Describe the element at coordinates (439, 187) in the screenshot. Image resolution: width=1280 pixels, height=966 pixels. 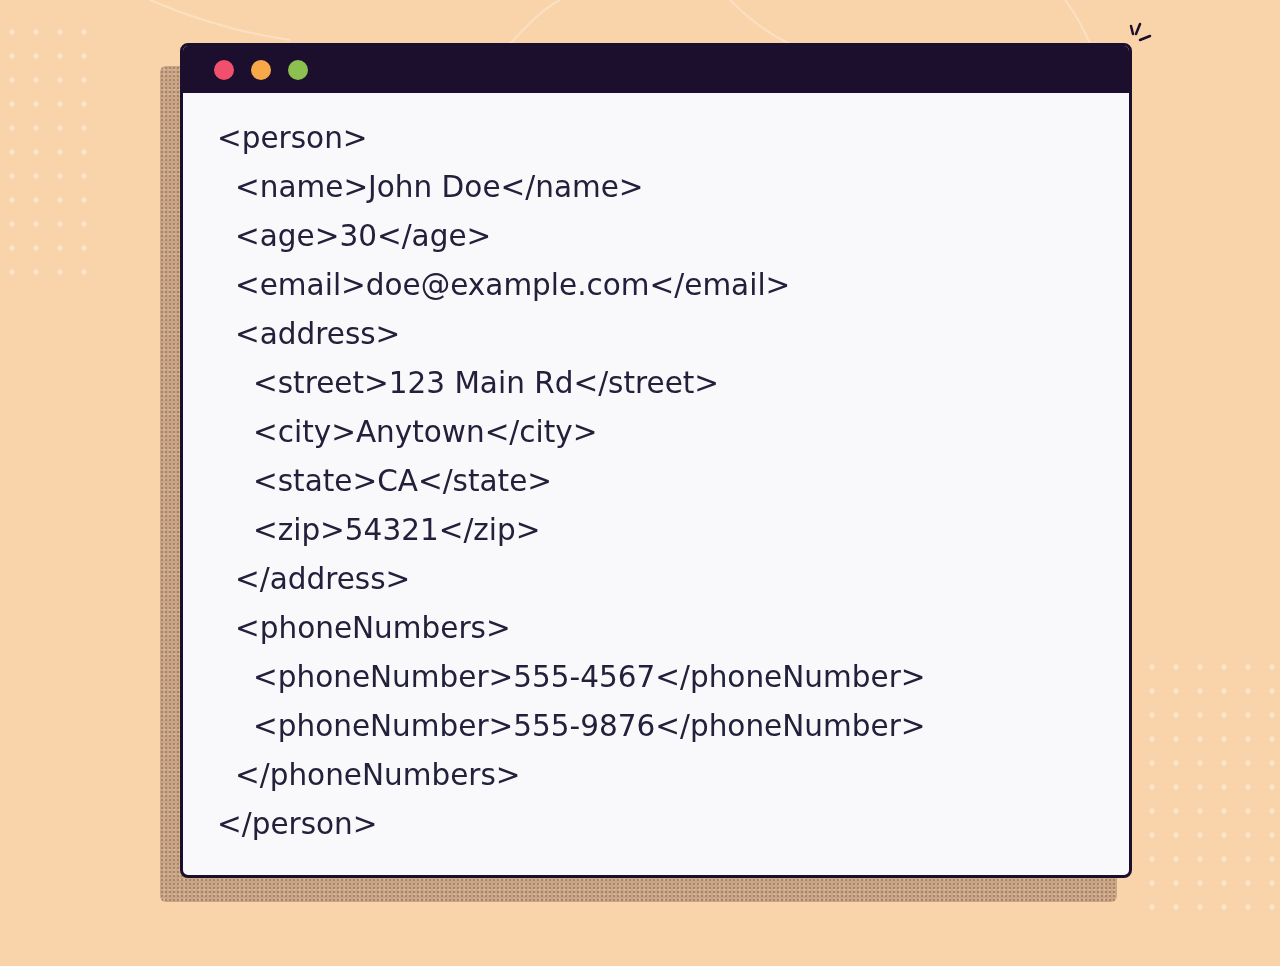
I see `code-line: <name>John Doe</name>` at that location.